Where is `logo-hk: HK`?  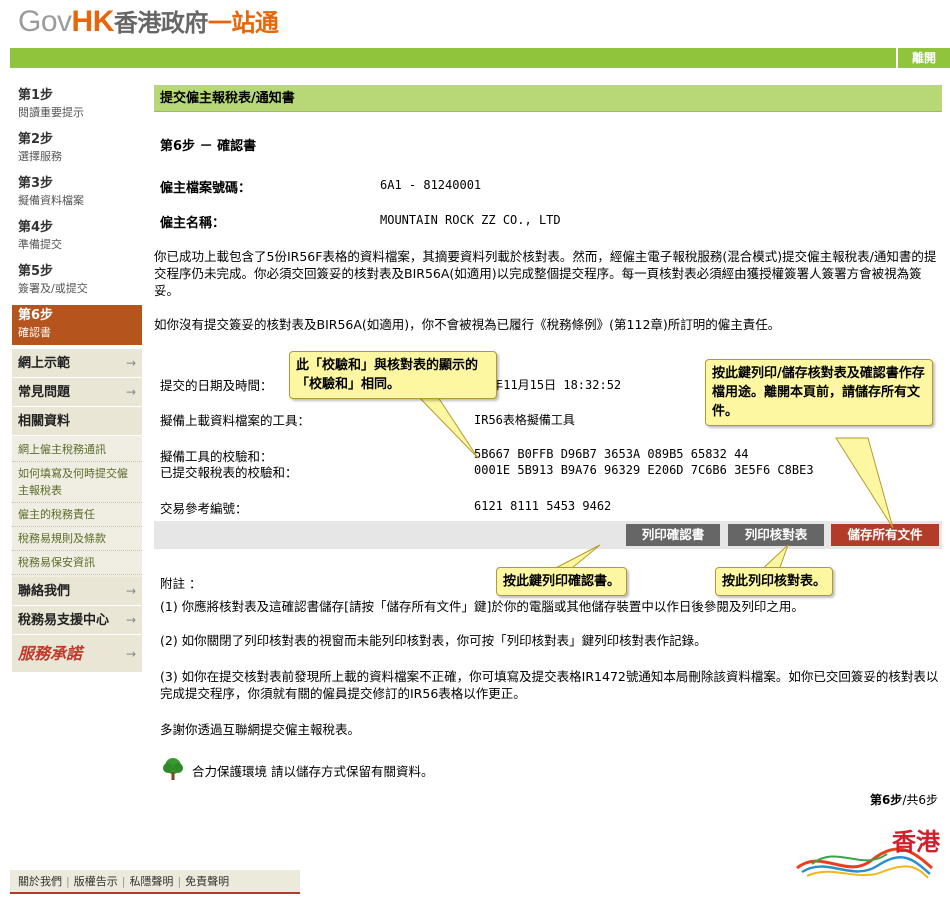
logo-hk: HK is located at coordinates (93, 21).